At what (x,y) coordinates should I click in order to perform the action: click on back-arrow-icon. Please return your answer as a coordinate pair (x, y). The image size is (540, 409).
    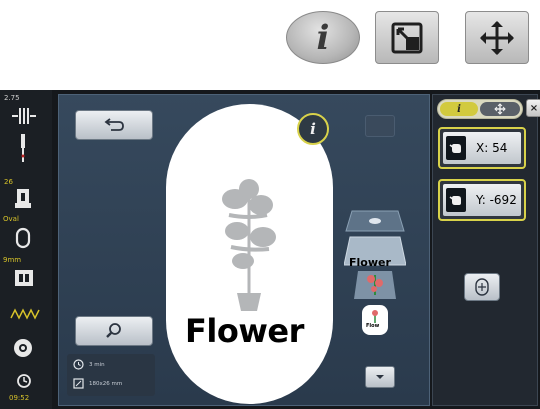
    Looking at the image, I should click on (114, 124).